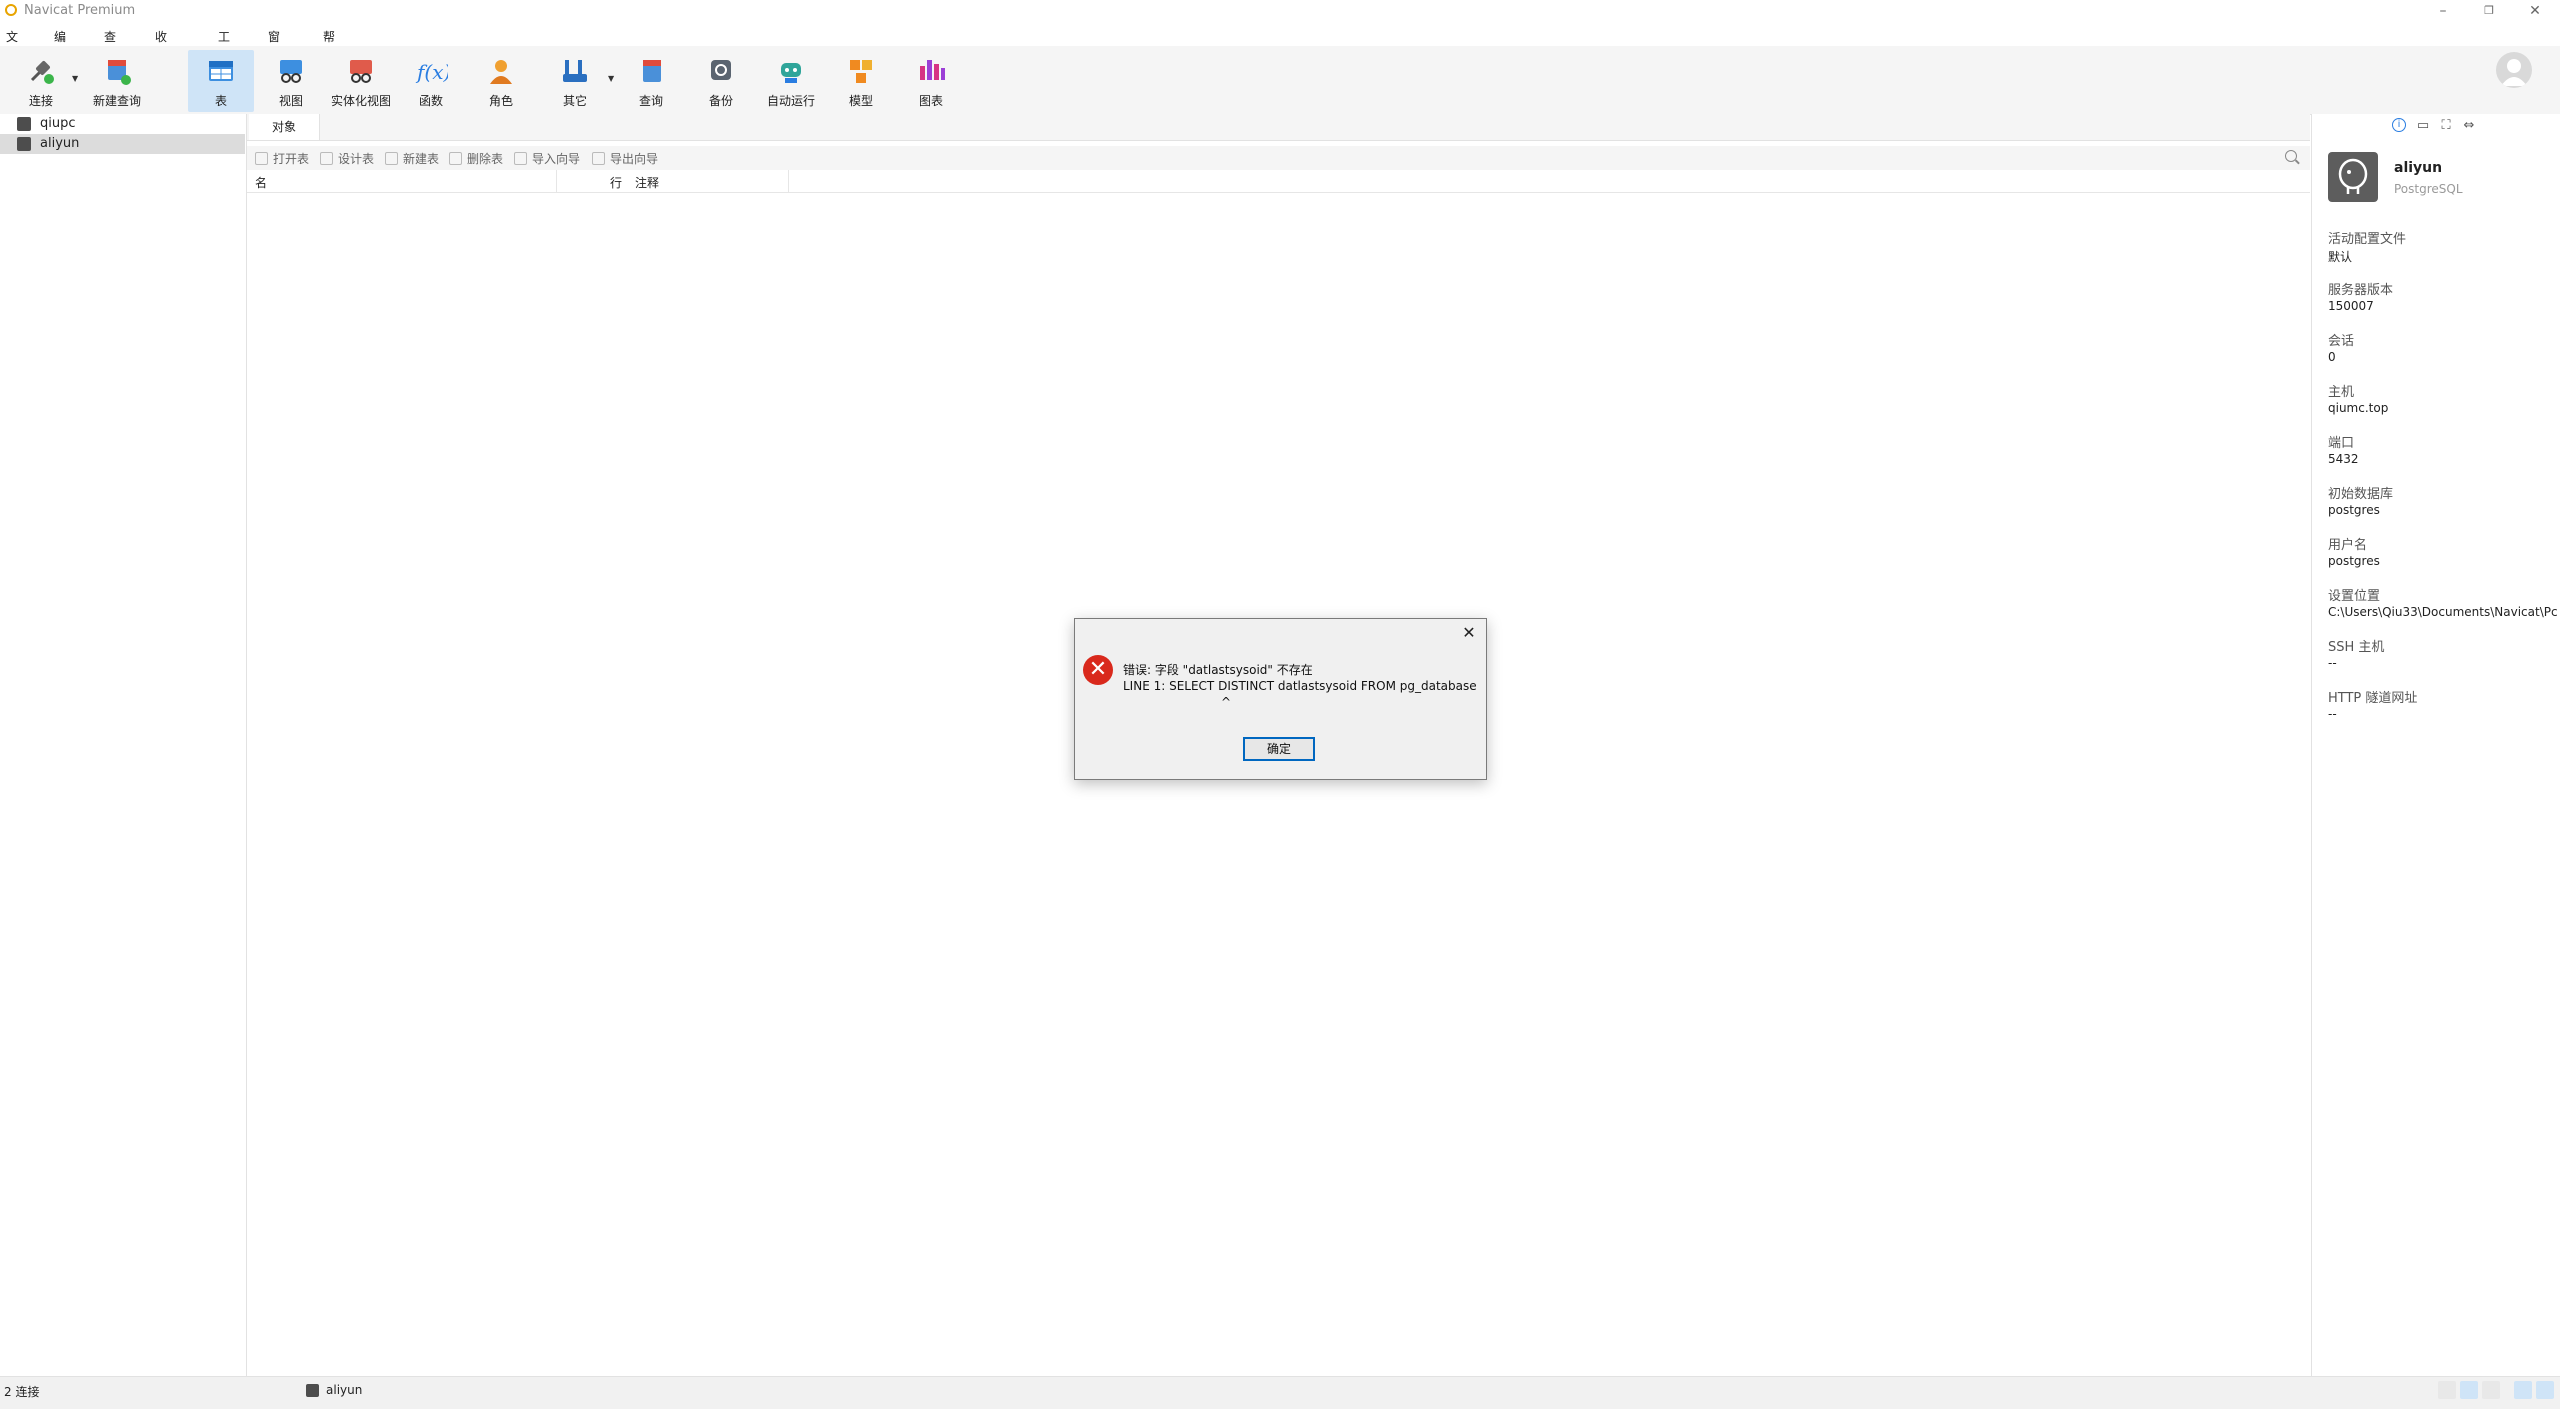  I want to click on new-table-icon, so click(391, 158).